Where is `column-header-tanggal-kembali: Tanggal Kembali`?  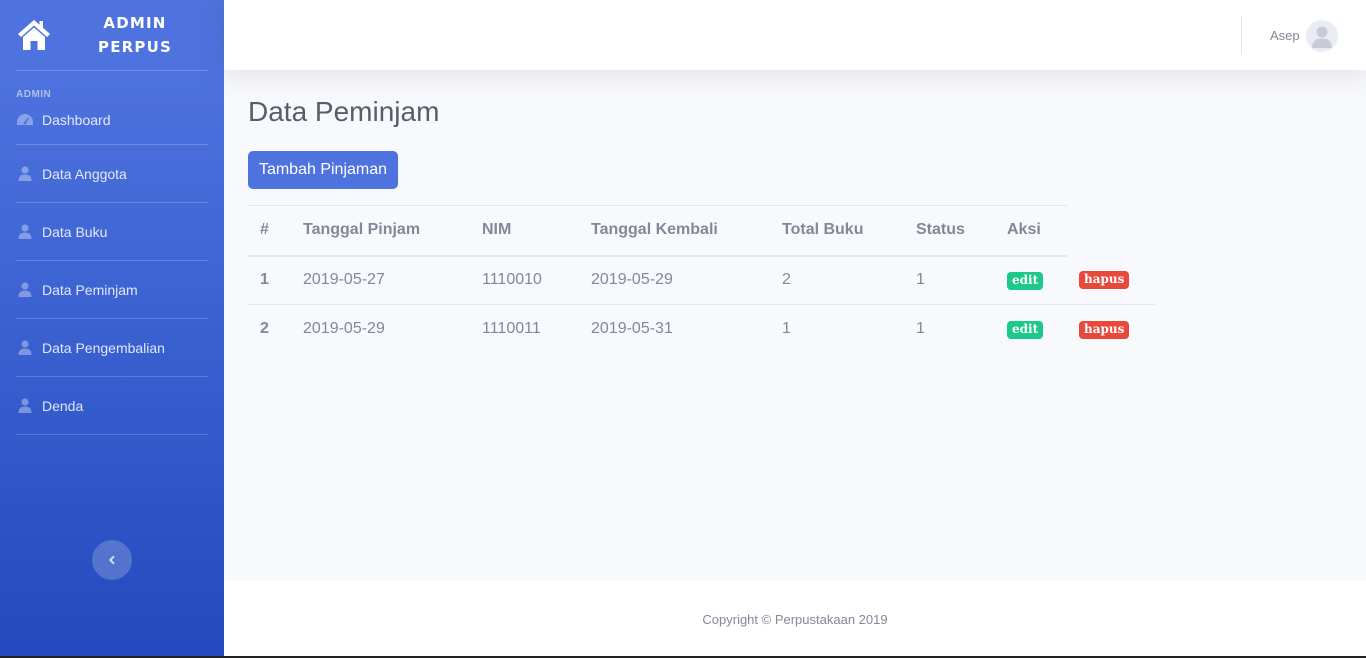 column-header-tanggal-kembali: Tanggal Kembali is located at coordinates (674, 231).